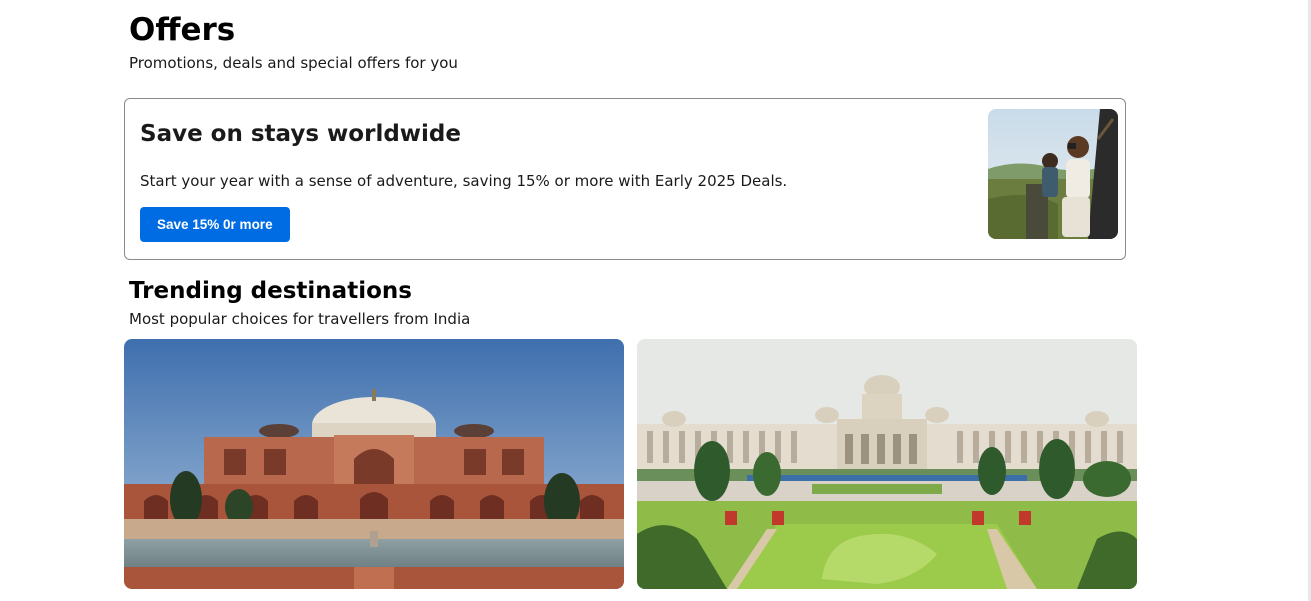 The image size is (1311, 601). Describe the element at coordinates (270, 291) in the screenshot. I see `trending-heading: Trending destinations` at that location.